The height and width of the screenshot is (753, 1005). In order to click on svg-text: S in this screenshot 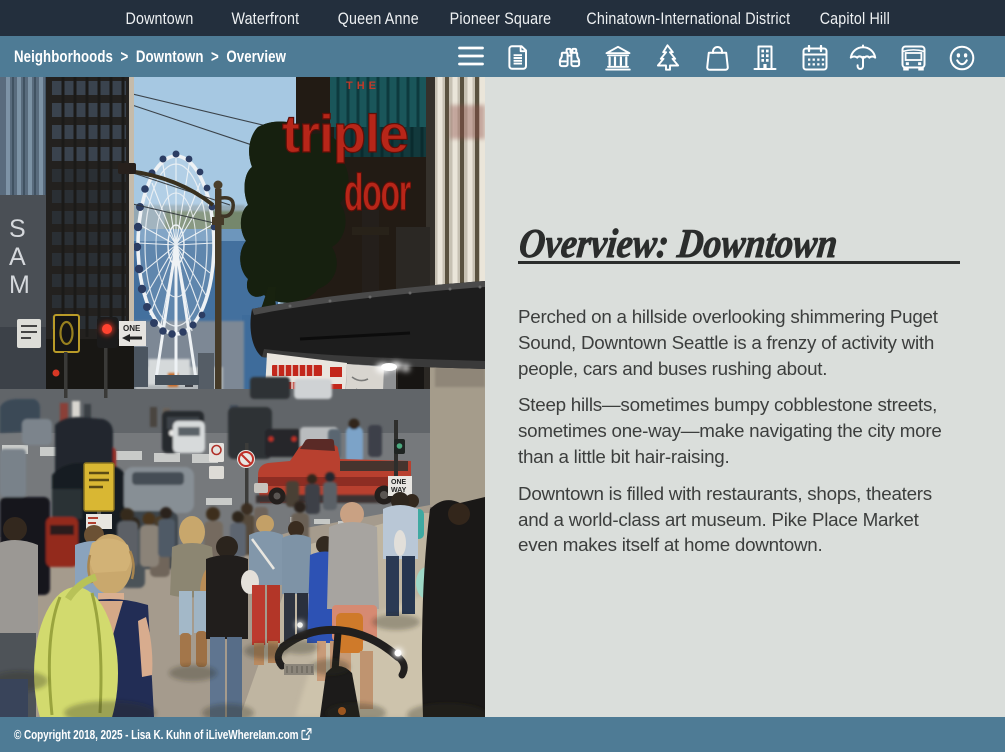, I will do `click(17, 229)`.